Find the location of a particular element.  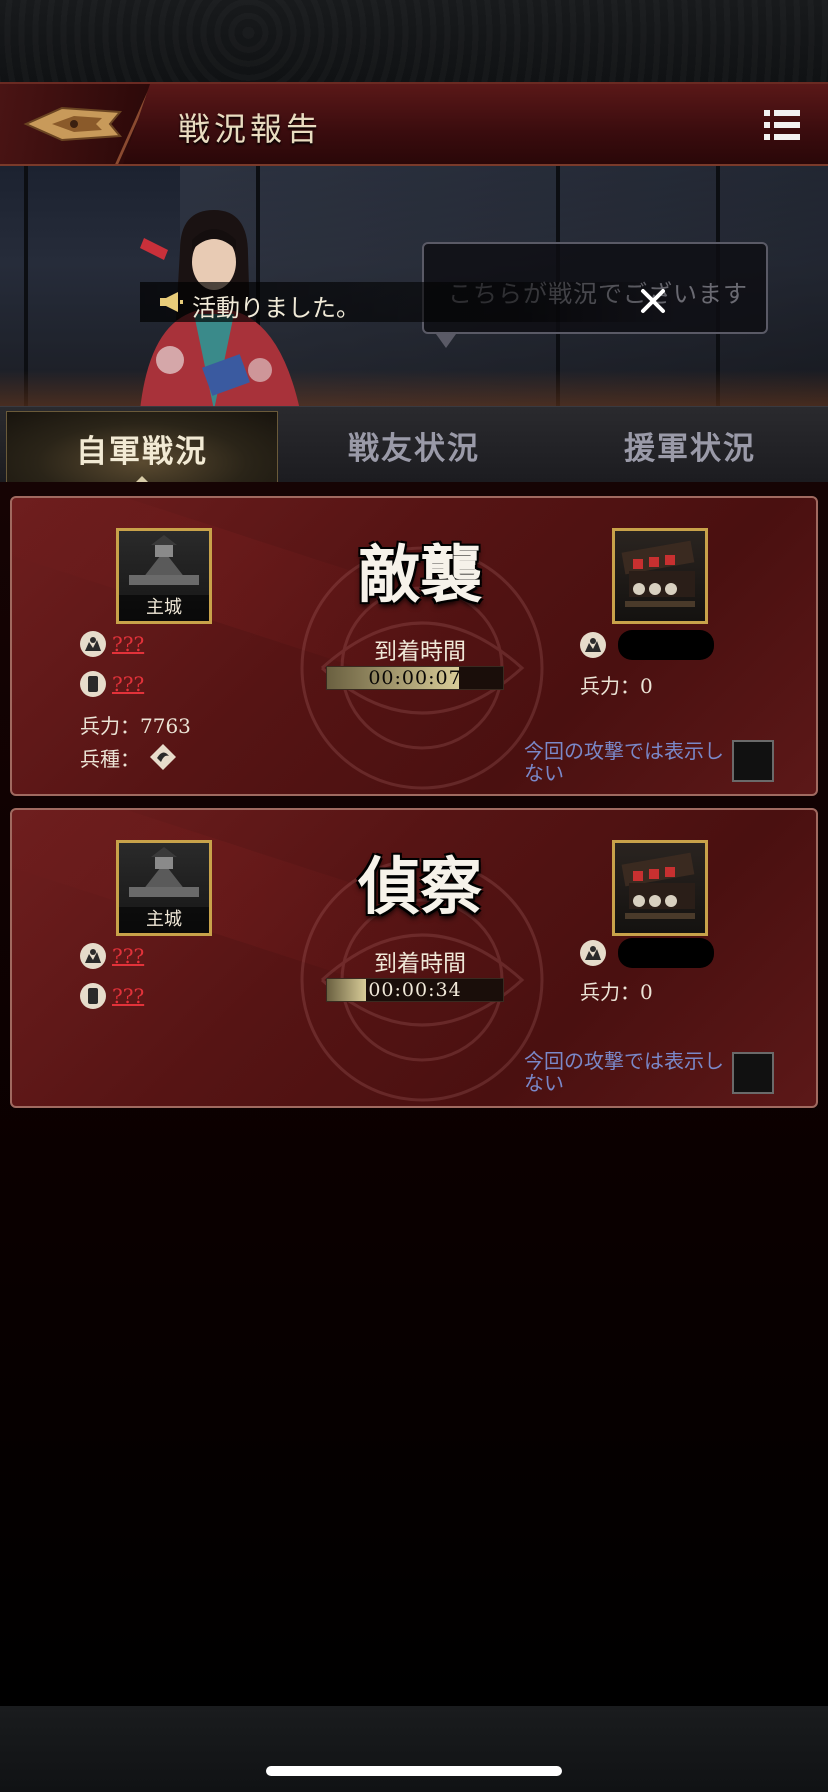

tab-bar: 自軍戦況 戦友状況 援軍状況 is located at coordinates (414, 446).